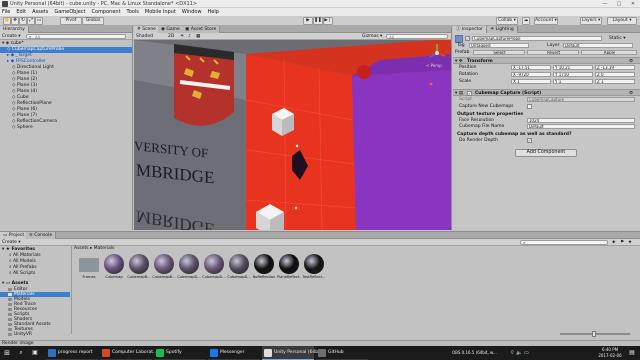  What do you see at coordinates (21, 12) in the screenshot?
I see `menu-edit: Edit` at bounding box center [21, 12].